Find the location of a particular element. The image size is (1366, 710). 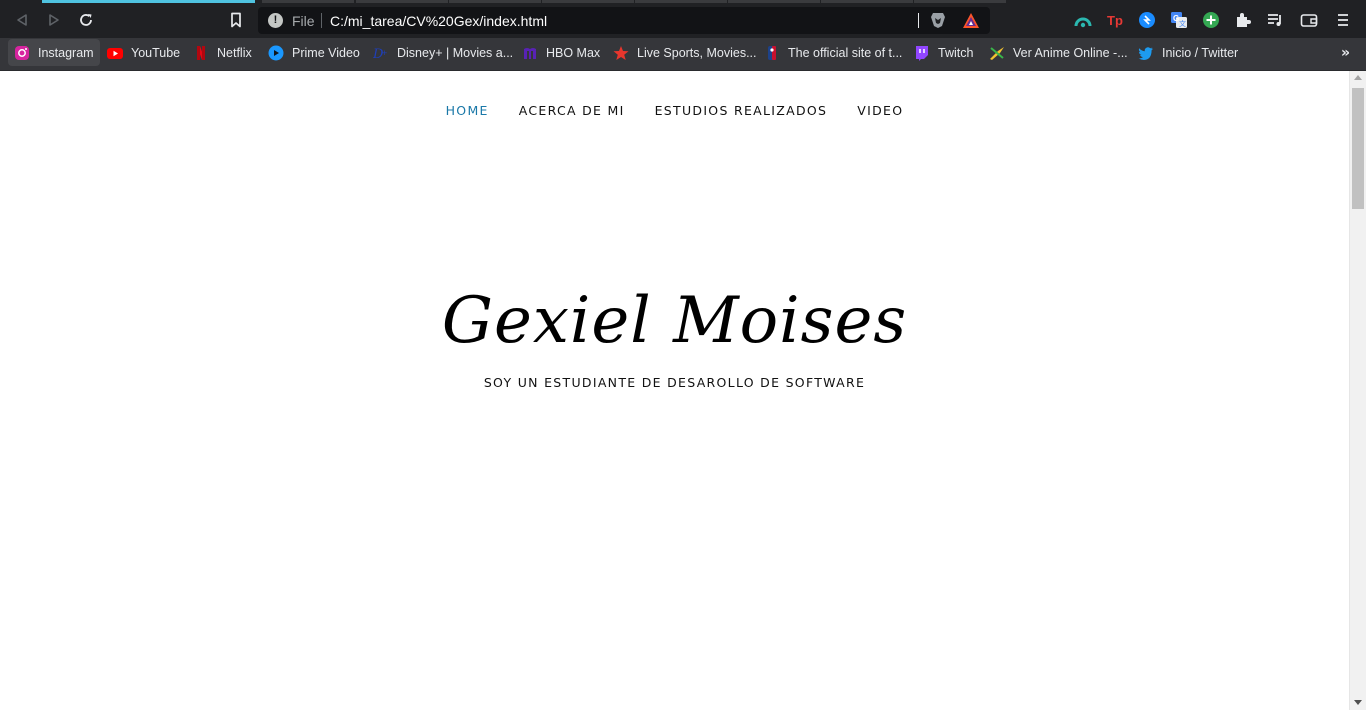

twitter-icon is located at coordinates (1146, 53).